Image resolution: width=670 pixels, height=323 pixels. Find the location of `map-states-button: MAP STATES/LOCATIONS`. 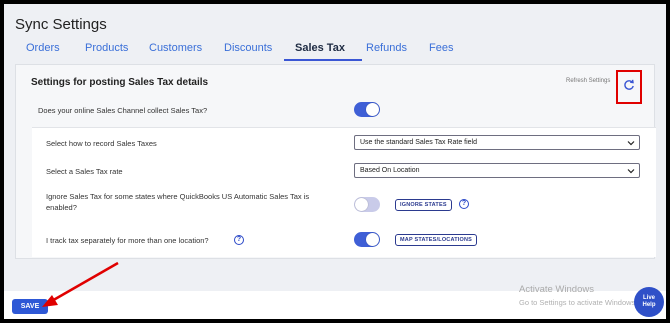

map-states-button: MAP STATES/LOCATIONS is located at coordinates (436, 240).